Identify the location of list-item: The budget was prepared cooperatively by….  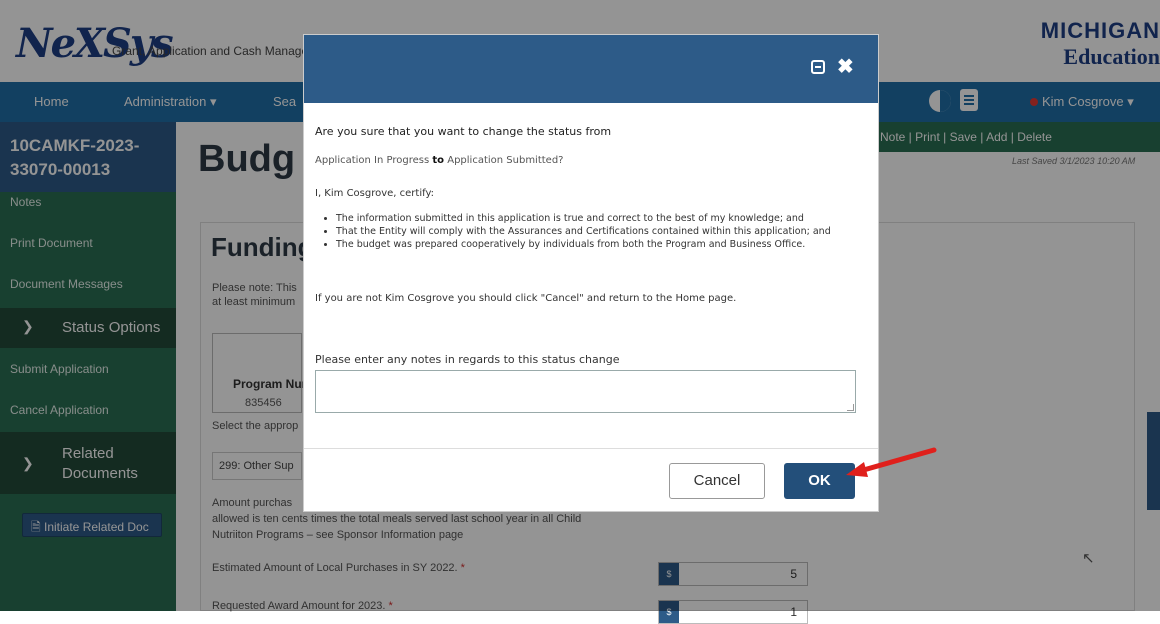
(595, 244).